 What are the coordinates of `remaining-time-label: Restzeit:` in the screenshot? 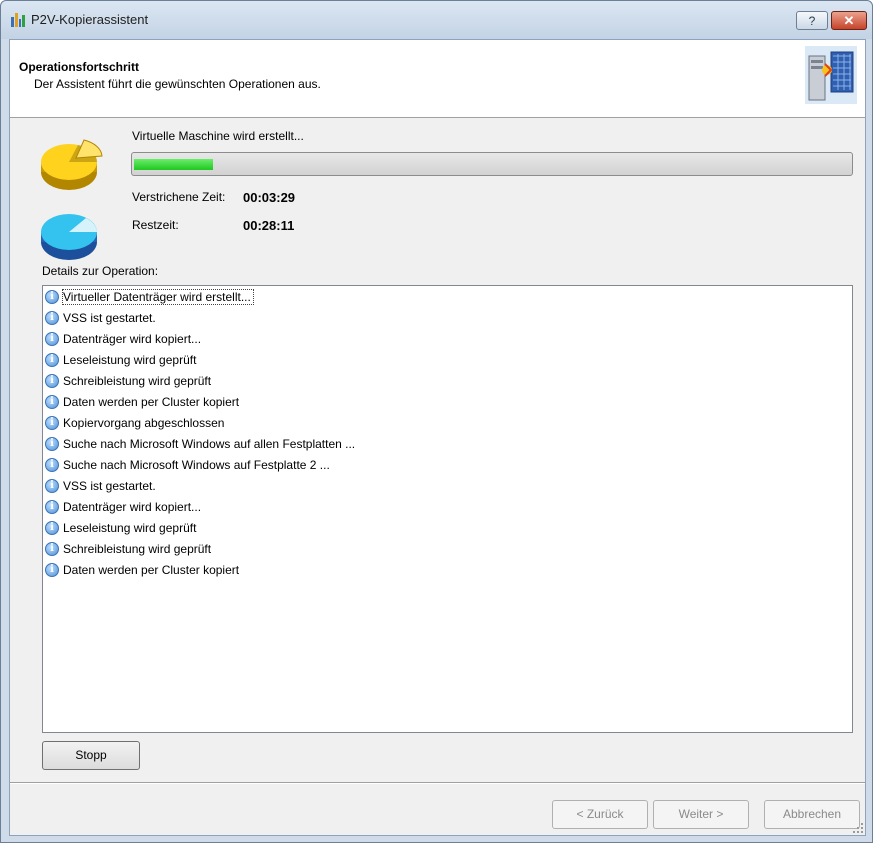 It's located at (155, 225).